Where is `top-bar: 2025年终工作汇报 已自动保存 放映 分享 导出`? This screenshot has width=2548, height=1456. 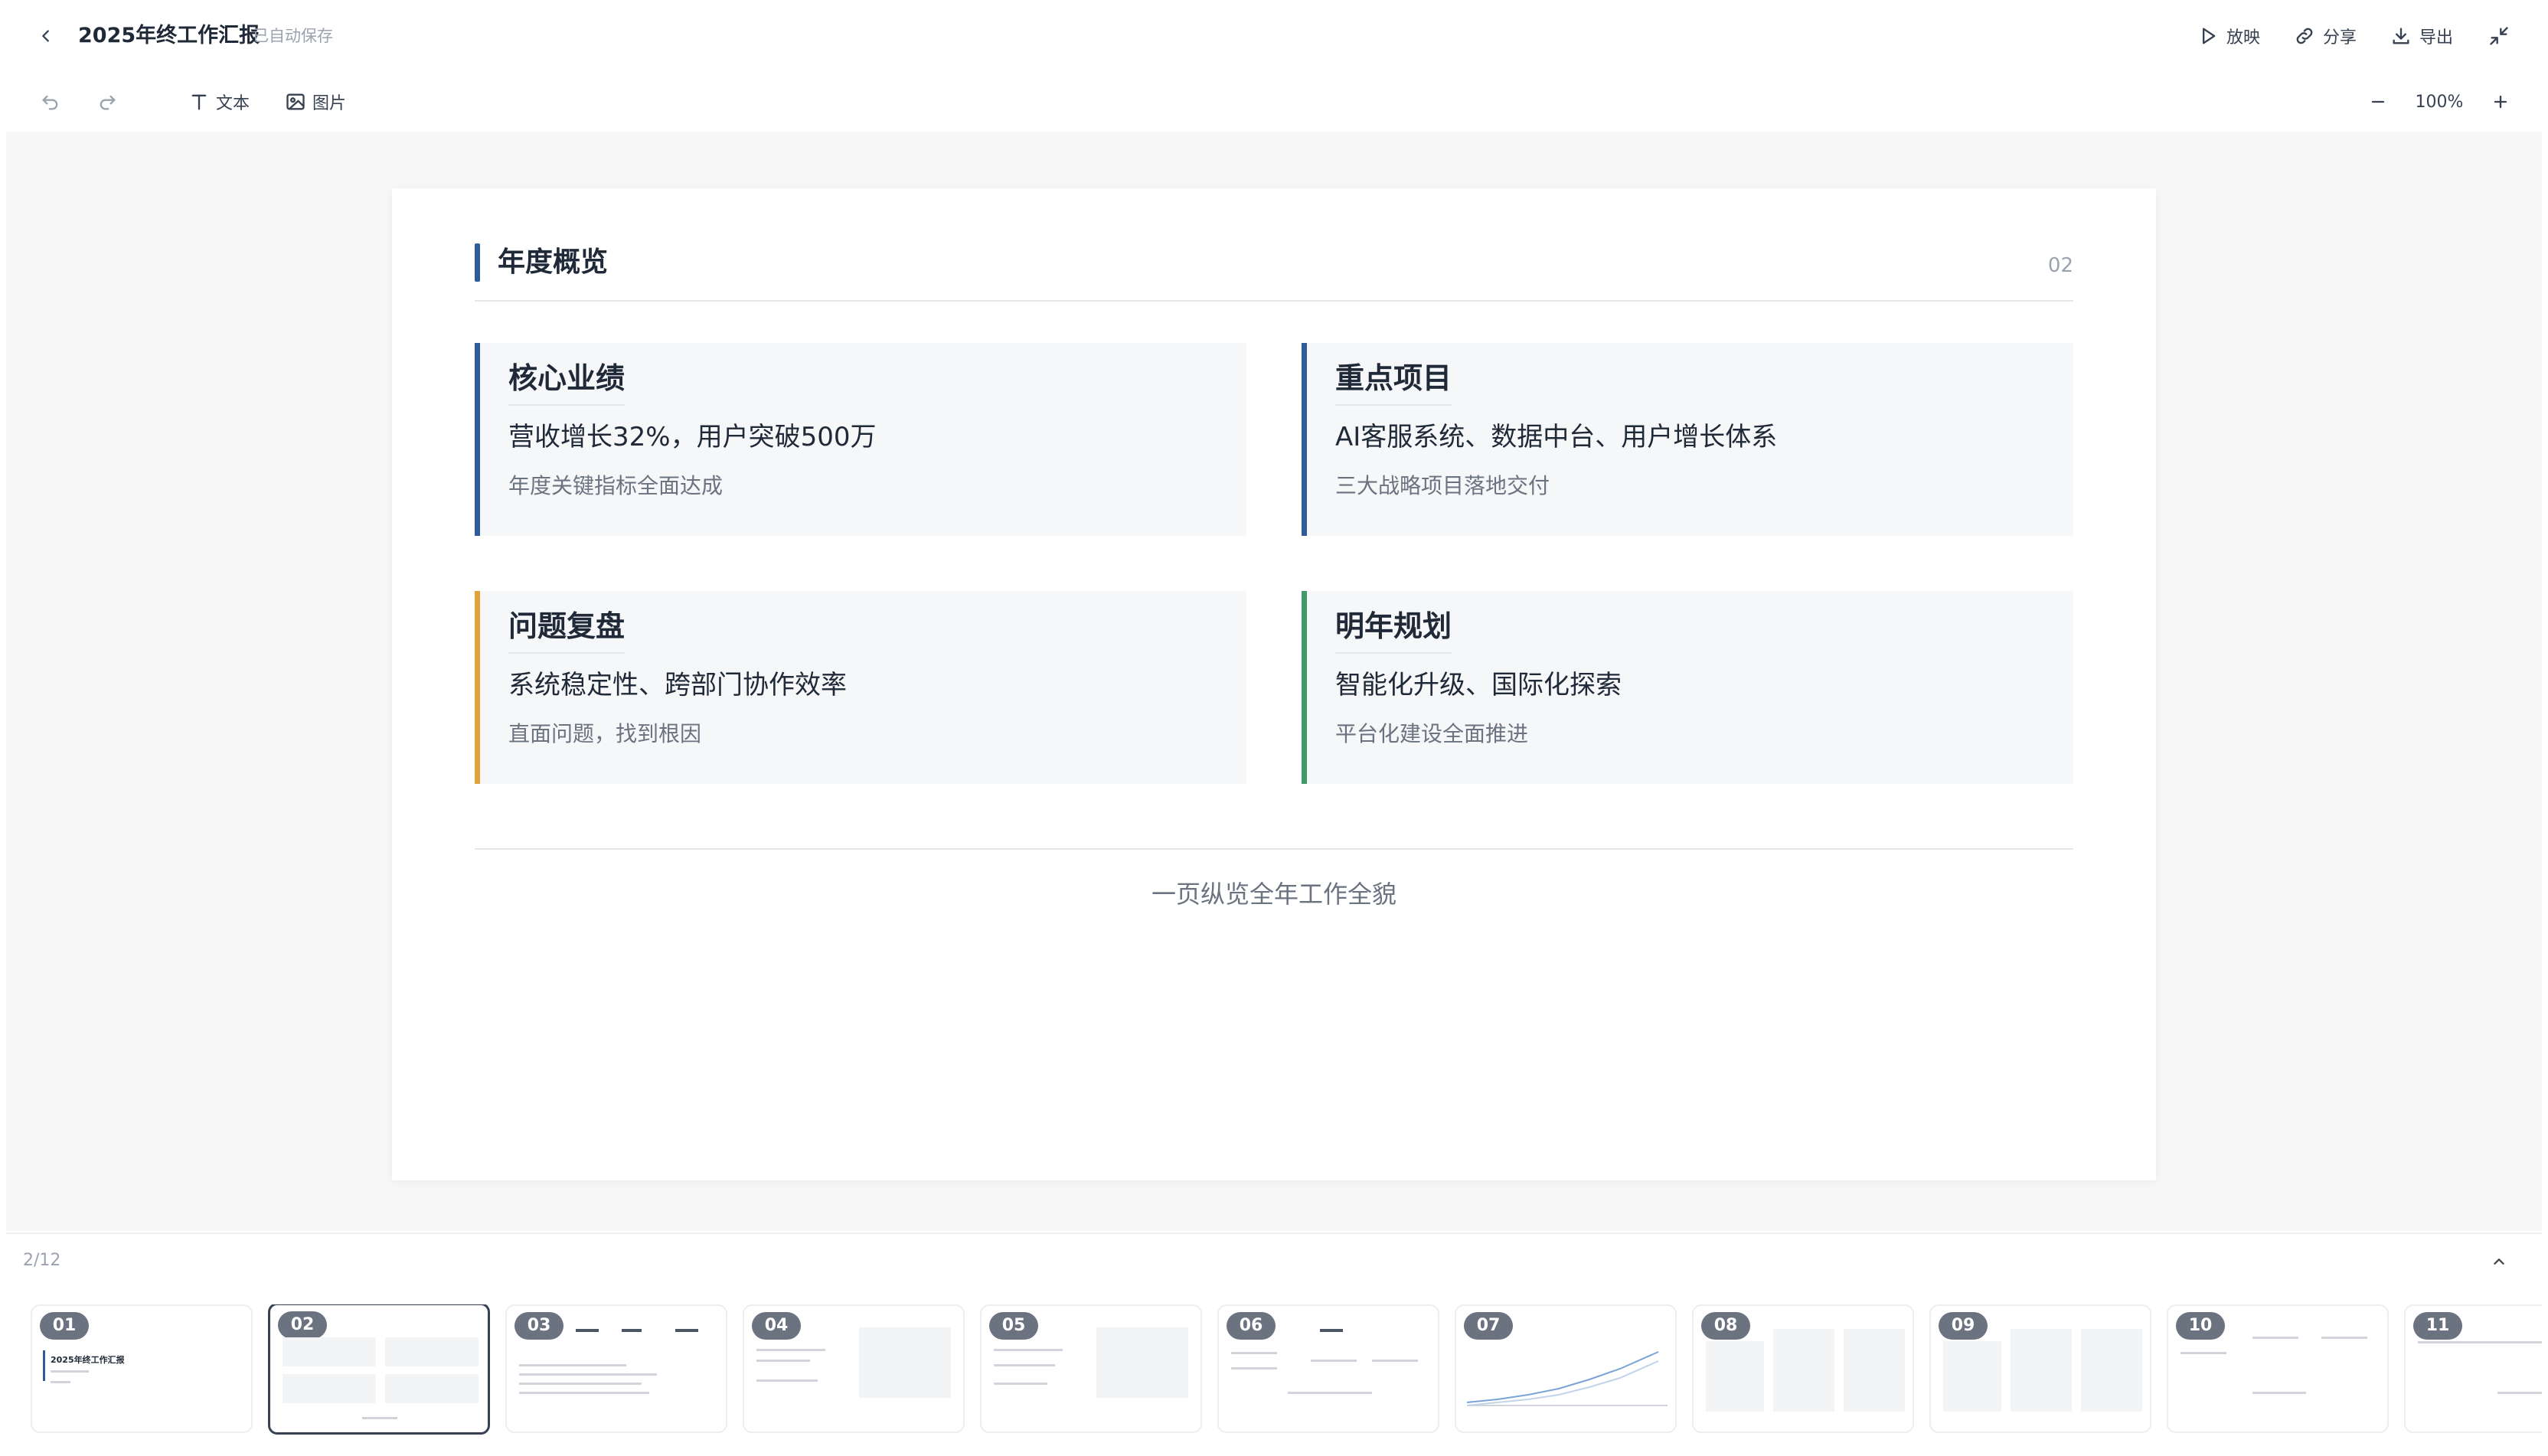
top-bar: 2025年终工作汇报 已自动保存 放映 分享 导出 is located at coordinates (1274, 36).